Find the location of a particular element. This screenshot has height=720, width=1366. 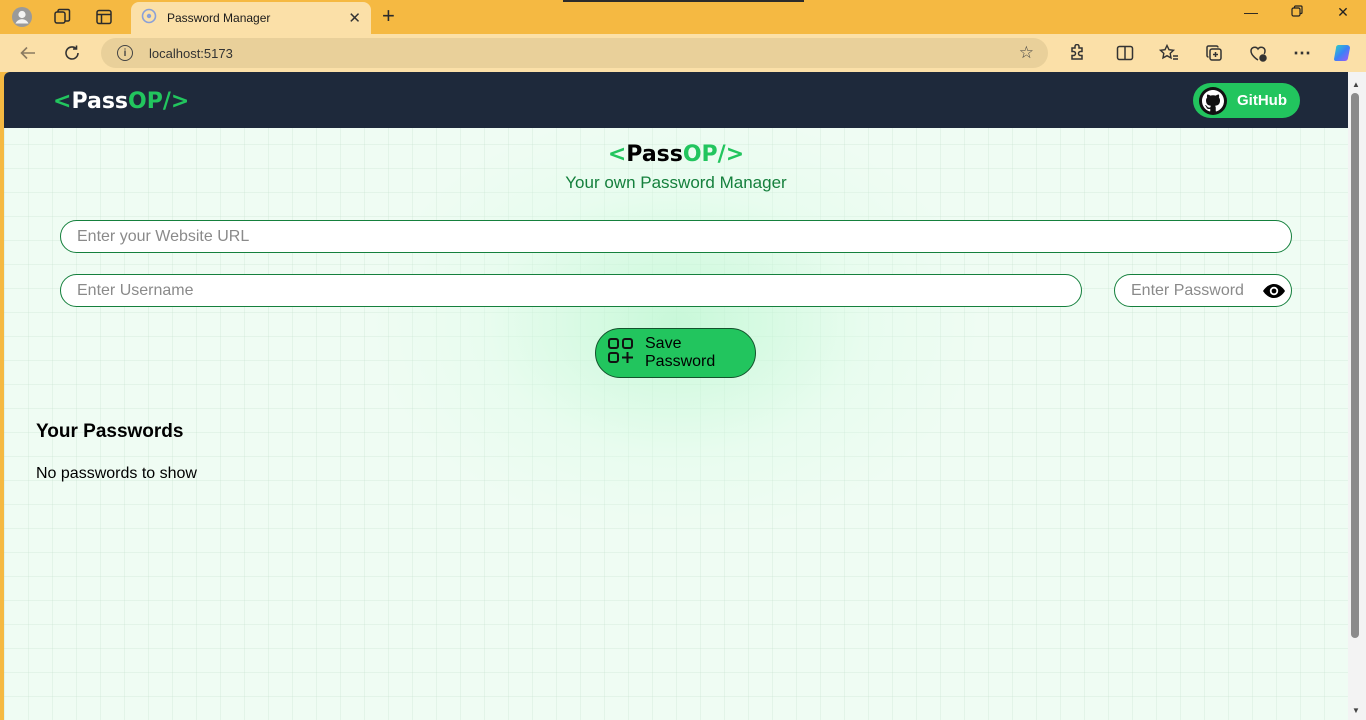

profile-icon is located at coordinates (22, 17).